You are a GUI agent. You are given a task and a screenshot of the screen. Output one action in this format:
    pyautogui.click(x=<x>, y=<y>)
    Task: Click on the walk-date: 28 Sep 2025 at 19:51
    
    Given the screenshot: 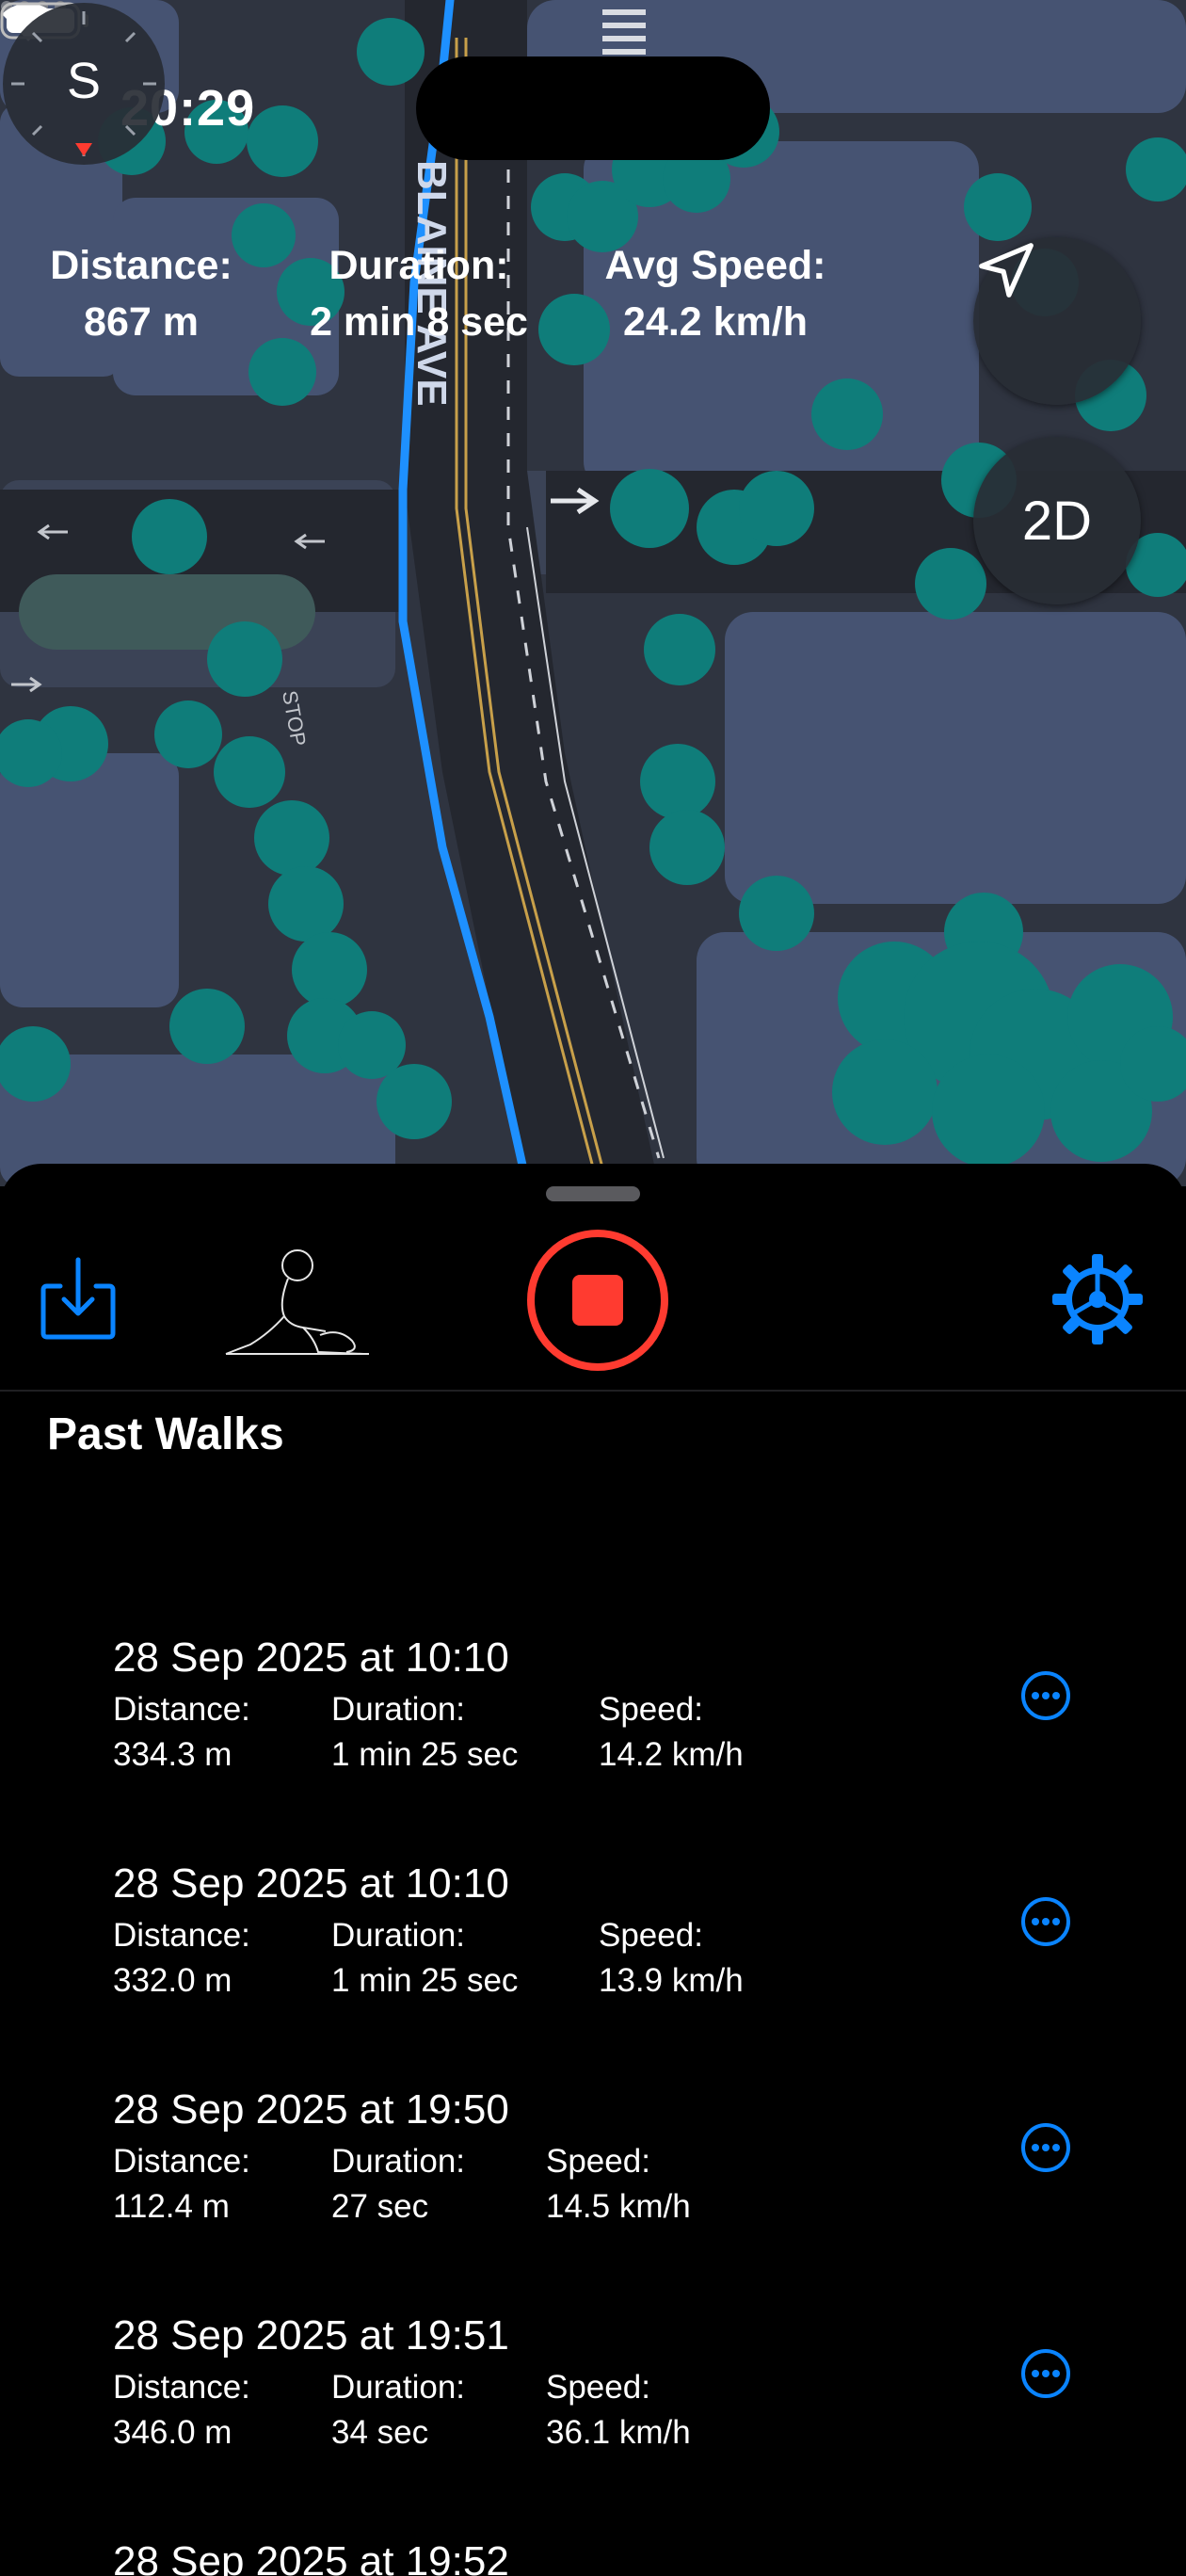 What is the action you would take?
    pyautogui.click(x=311, y=2335)
    